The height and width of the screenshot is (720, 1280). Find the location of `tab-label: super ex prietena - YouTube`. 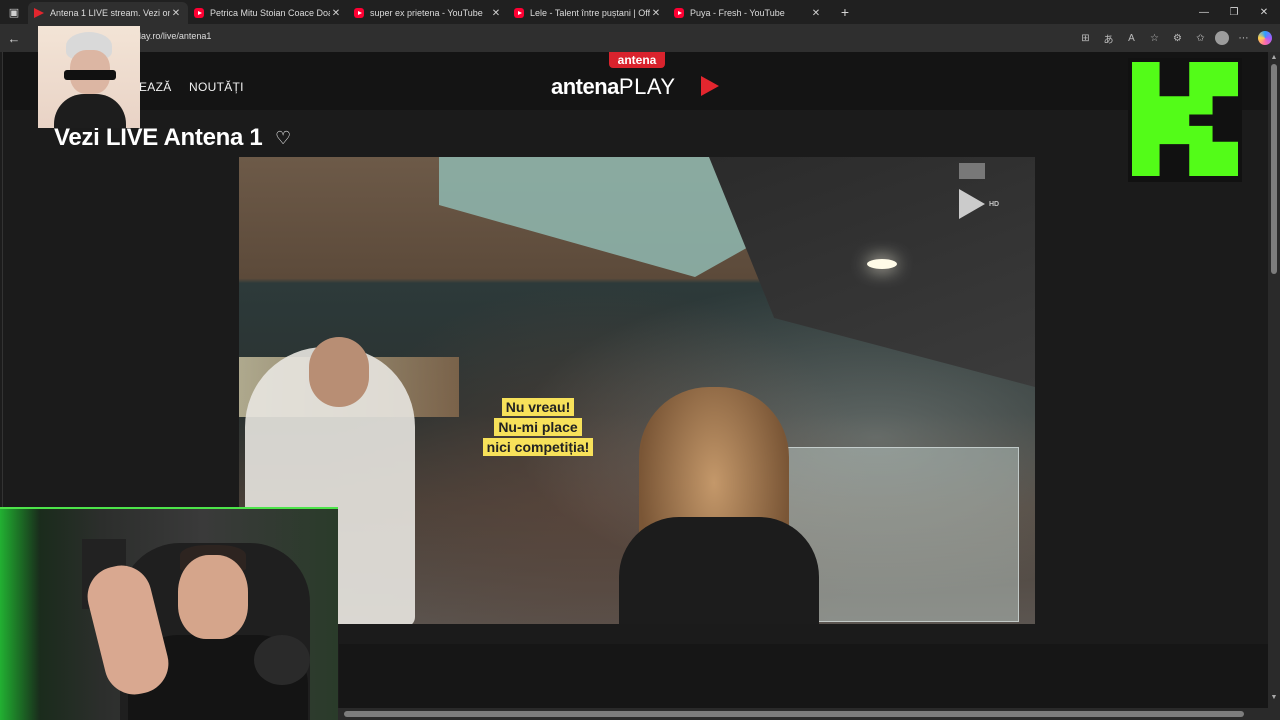

tab-label: super ex prietena - YouTube is located at coordinates (426, 13).